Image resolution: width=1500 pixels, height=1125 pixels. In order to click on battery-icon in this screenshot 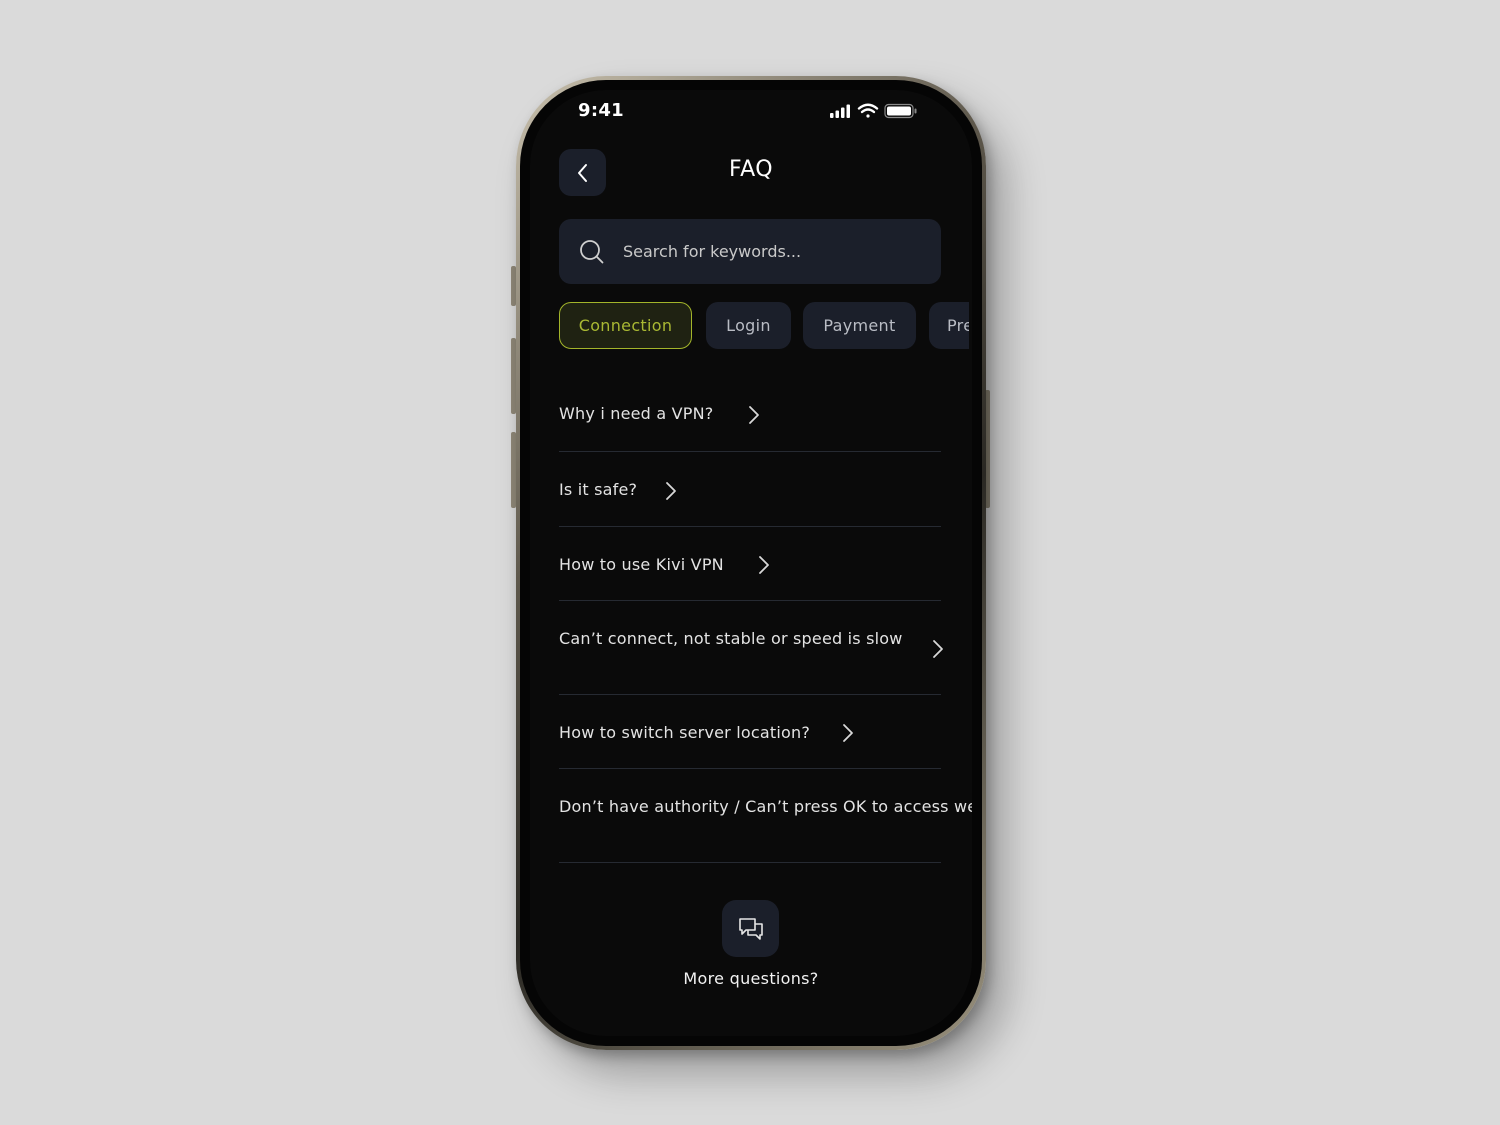, I will do `click(900, 111)`.